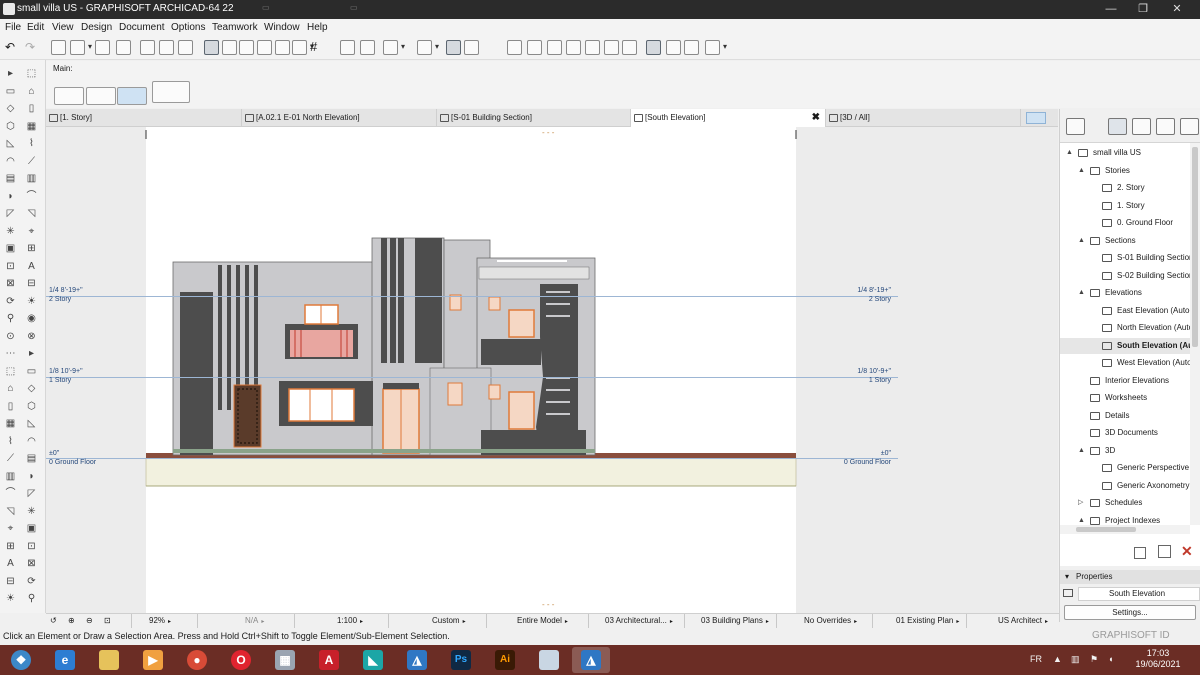 This screenshot has width=1200, height=675. What do you see at coordinates (188, 27) in the screenshot?
I see `menu-options: Options` at bounding box center [188, 27].